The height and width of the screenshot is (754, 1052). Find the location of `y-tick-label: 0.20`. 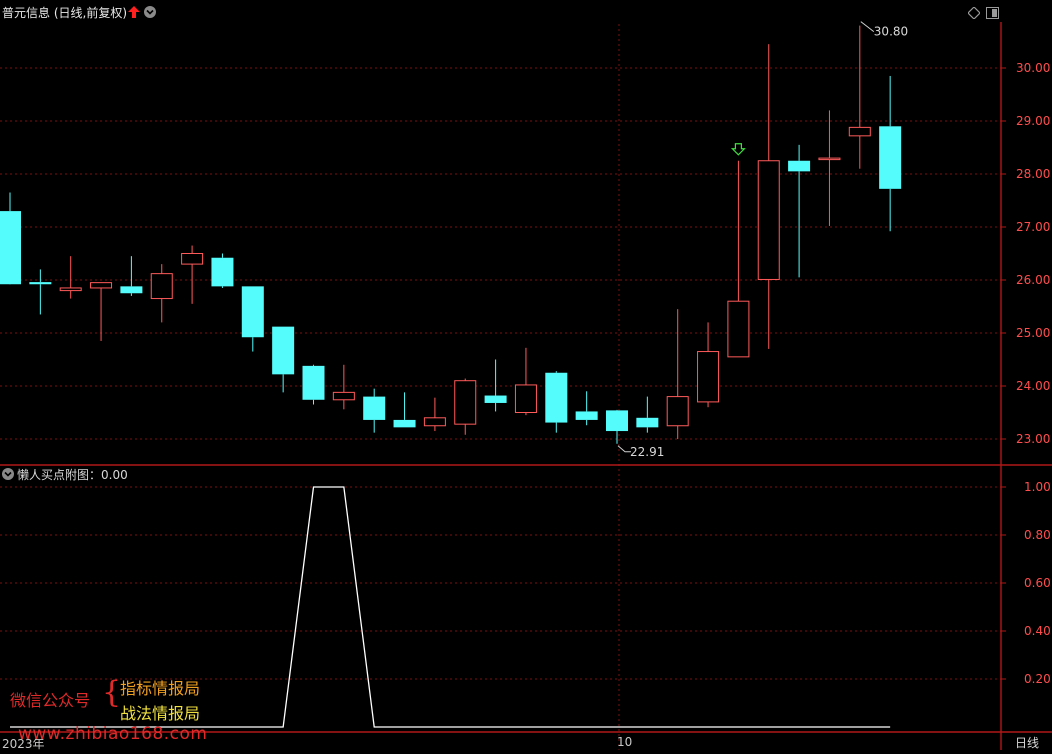

y-tick-label: 0.20 is located at coordinates (1037, 679).